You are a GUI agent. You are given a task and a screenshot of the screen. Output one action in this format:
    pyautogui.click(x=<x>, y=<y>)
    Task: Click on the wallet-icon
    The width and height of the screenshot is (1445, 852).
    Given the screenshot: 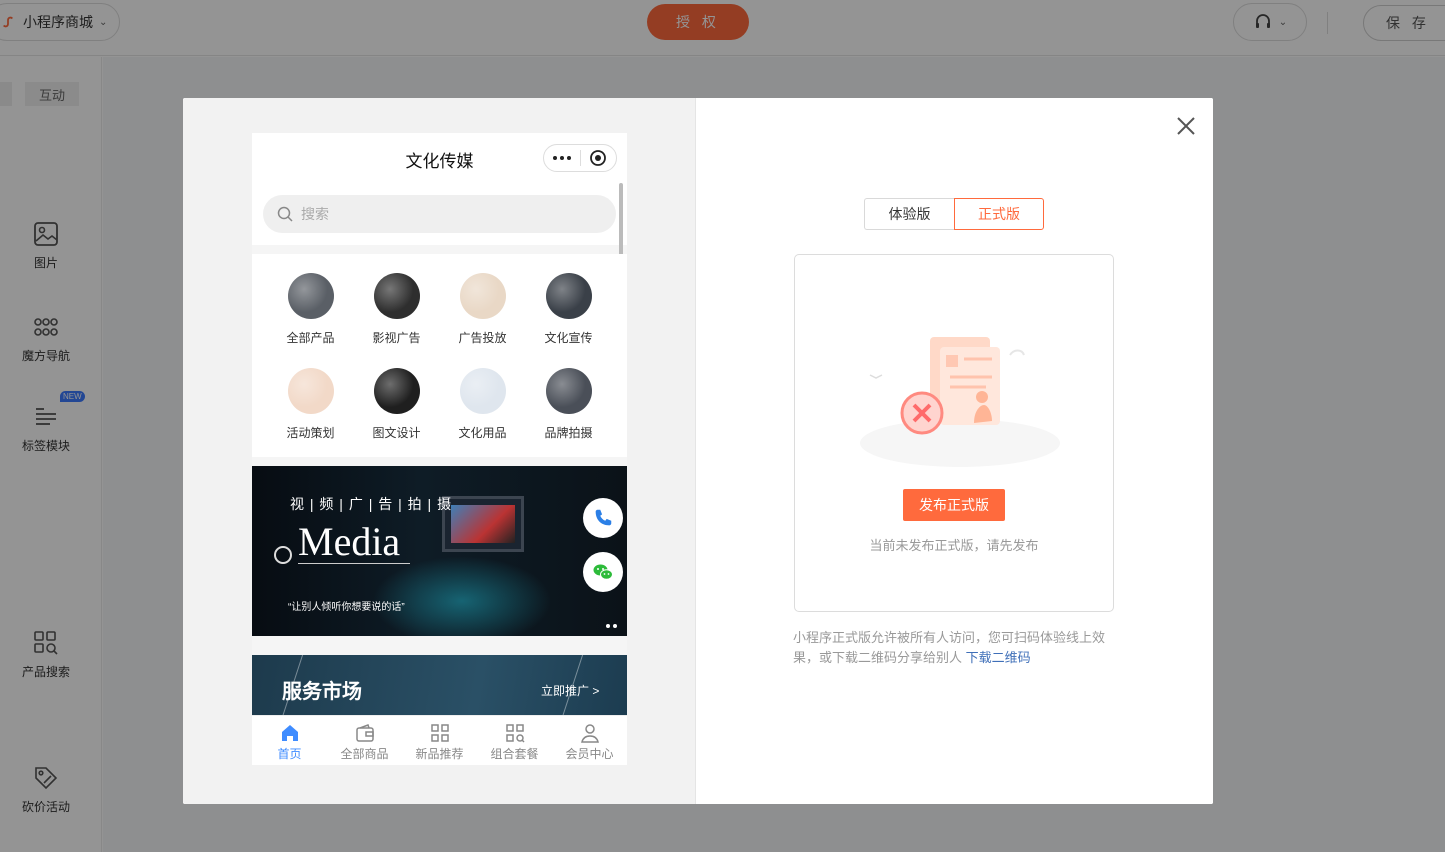 What is the action you would take?
    pyautogui.click(x=364, y=733)
    